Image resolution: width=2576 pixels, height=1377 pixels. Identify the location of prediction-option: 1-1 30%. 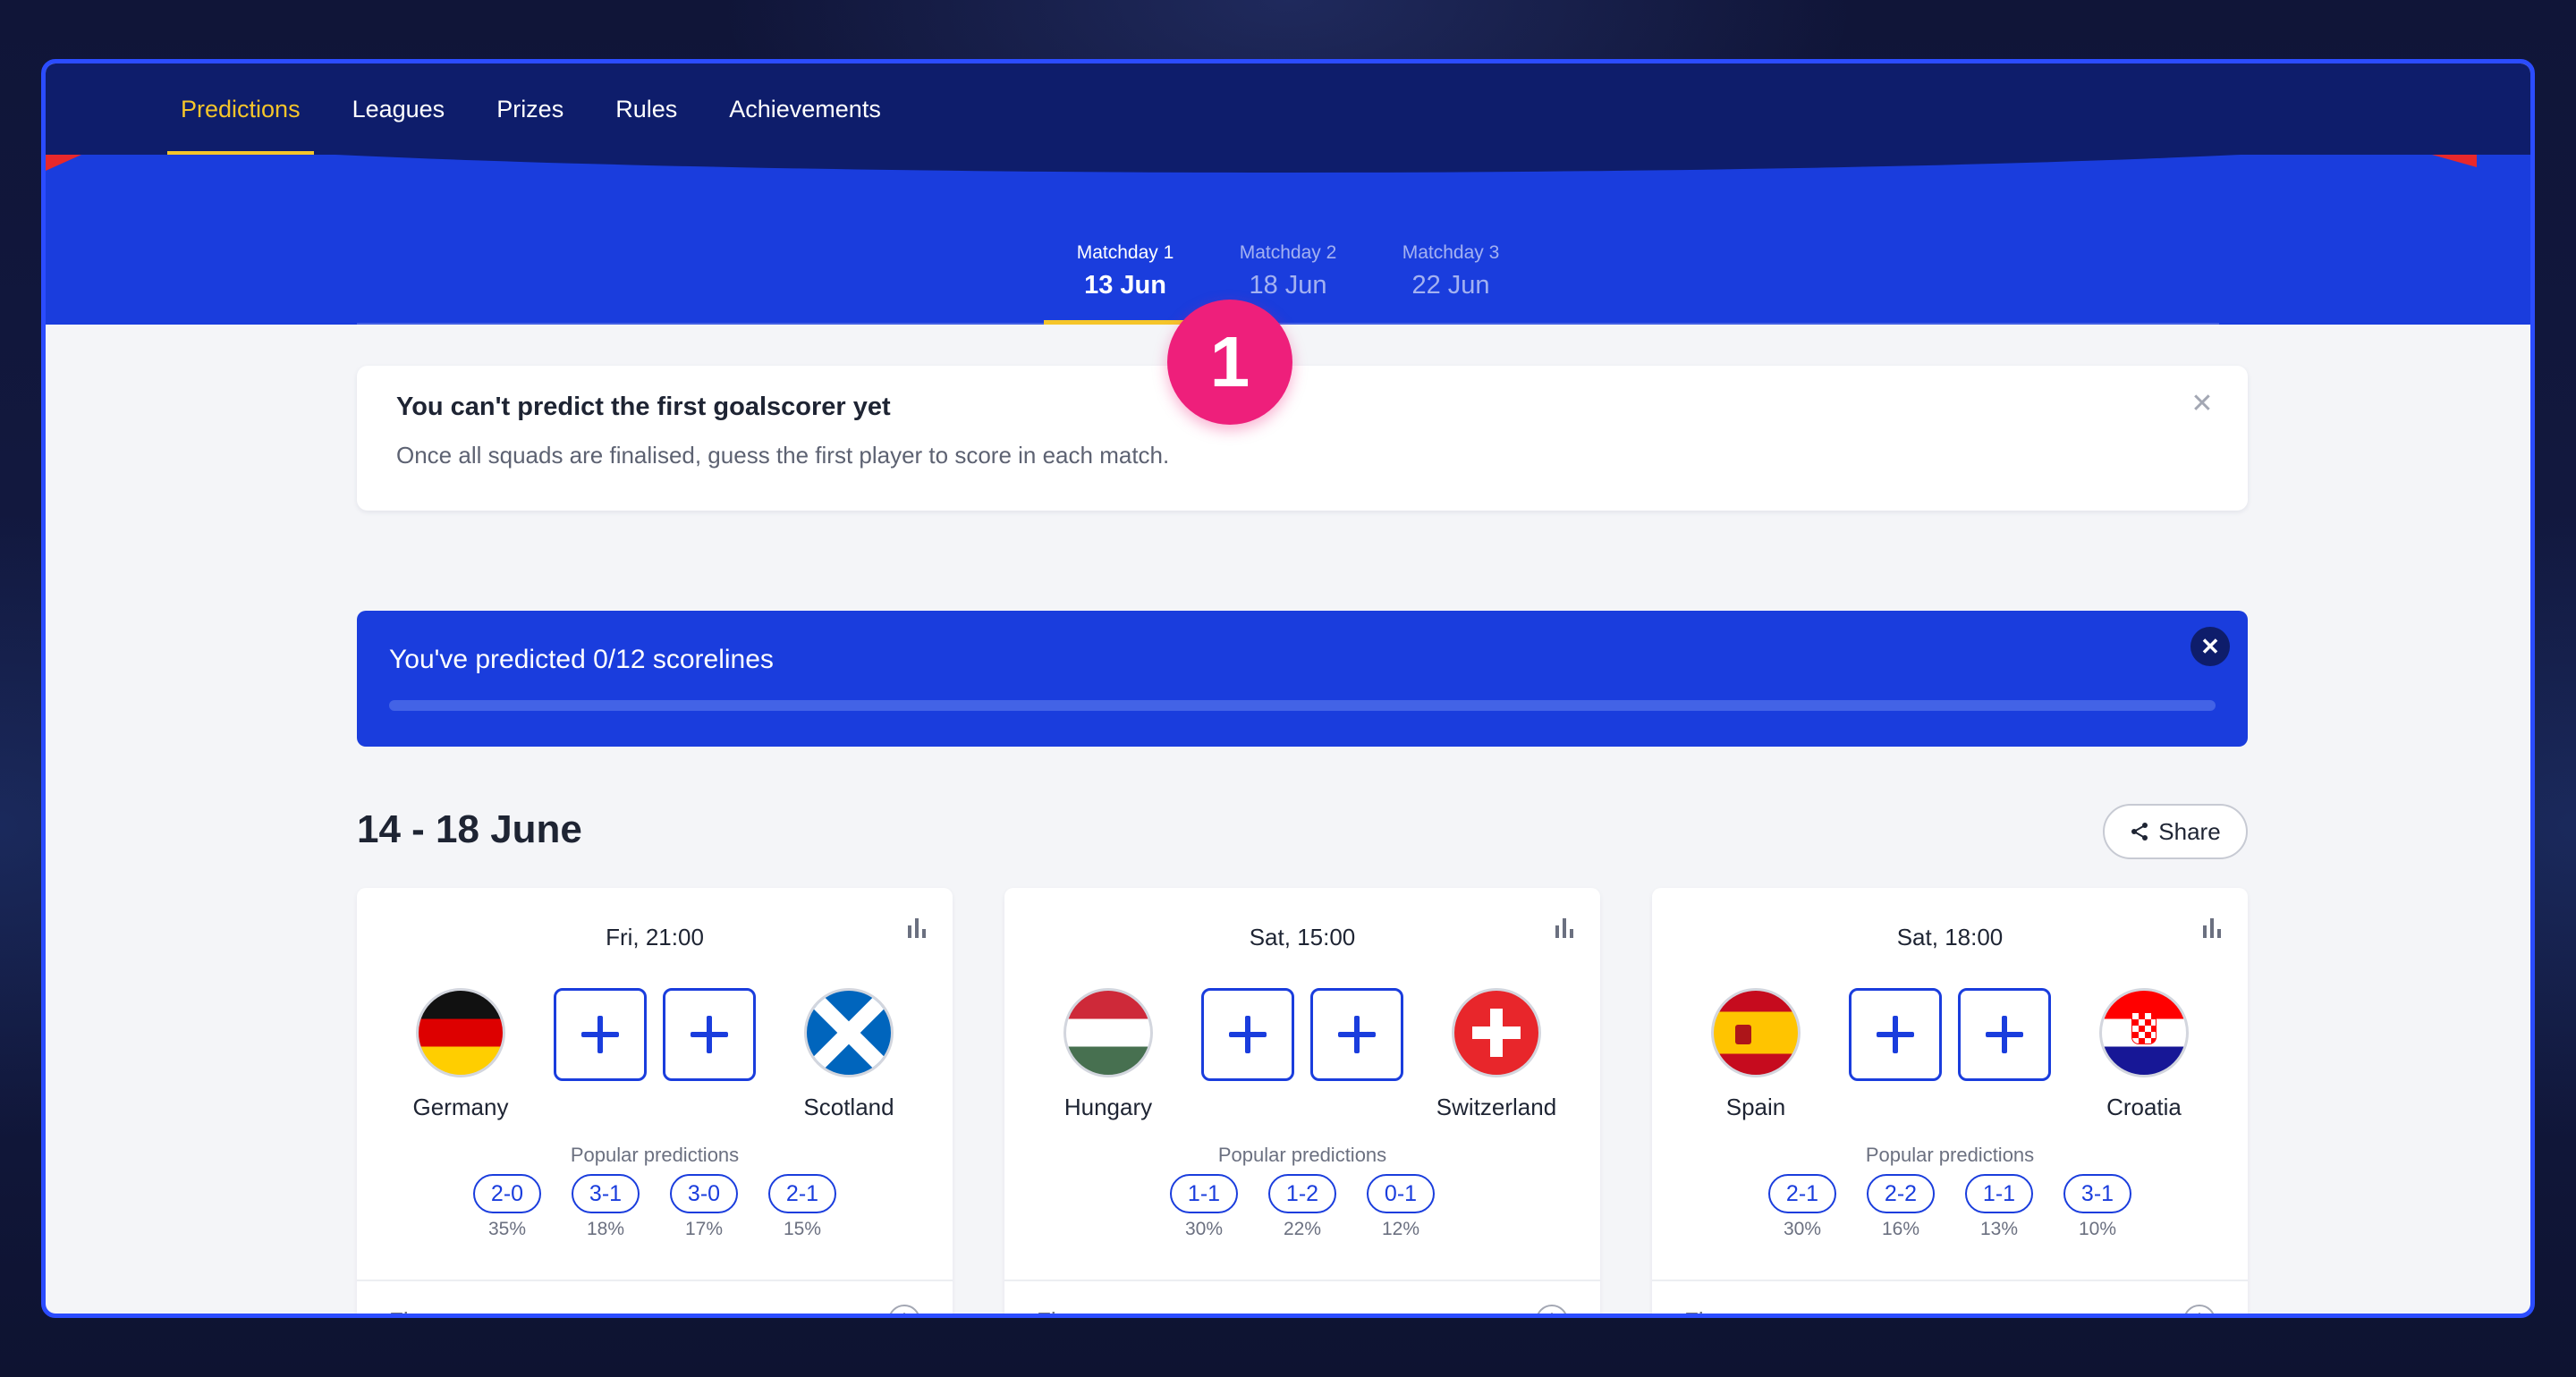
(1204, 1207).